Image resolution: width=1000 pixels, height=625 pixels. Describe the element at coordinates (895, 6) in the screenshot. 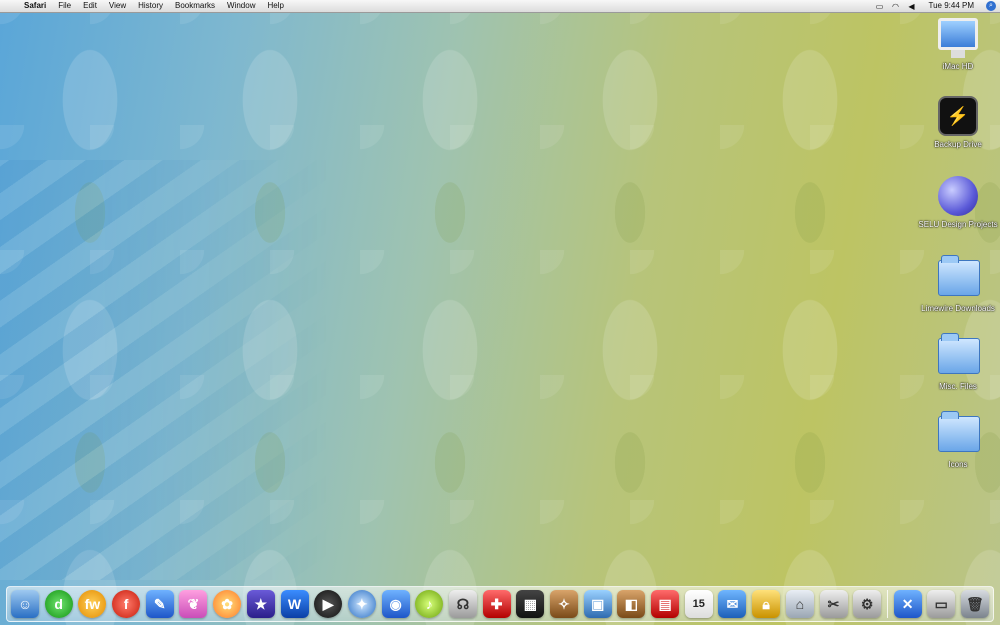

I see `wifi-icon: ◠` at that location.